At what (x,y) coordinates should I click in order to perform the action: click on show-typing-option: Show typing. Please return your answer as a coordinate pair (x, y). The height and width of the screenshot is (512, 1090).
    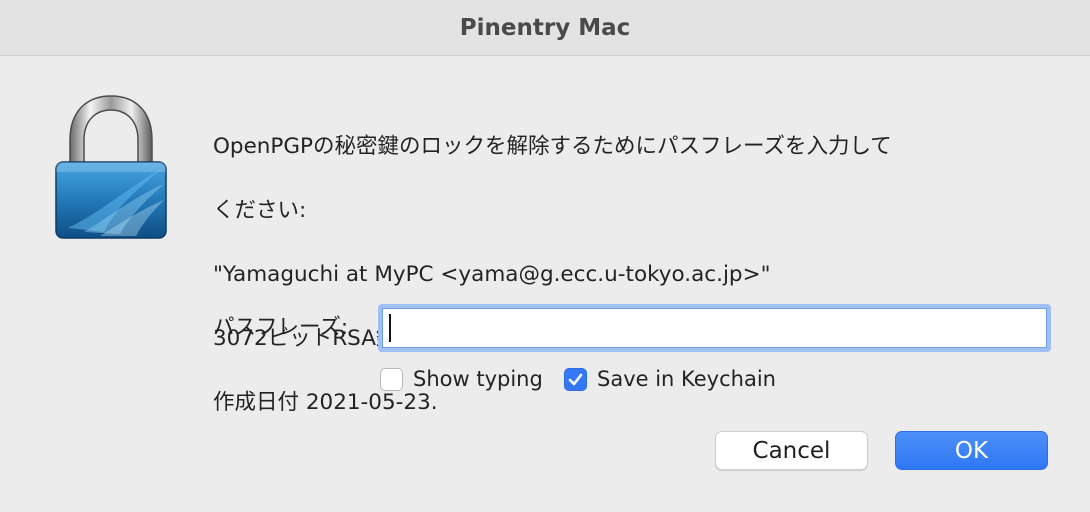
    Looking at the image, I should click on (461, 379).